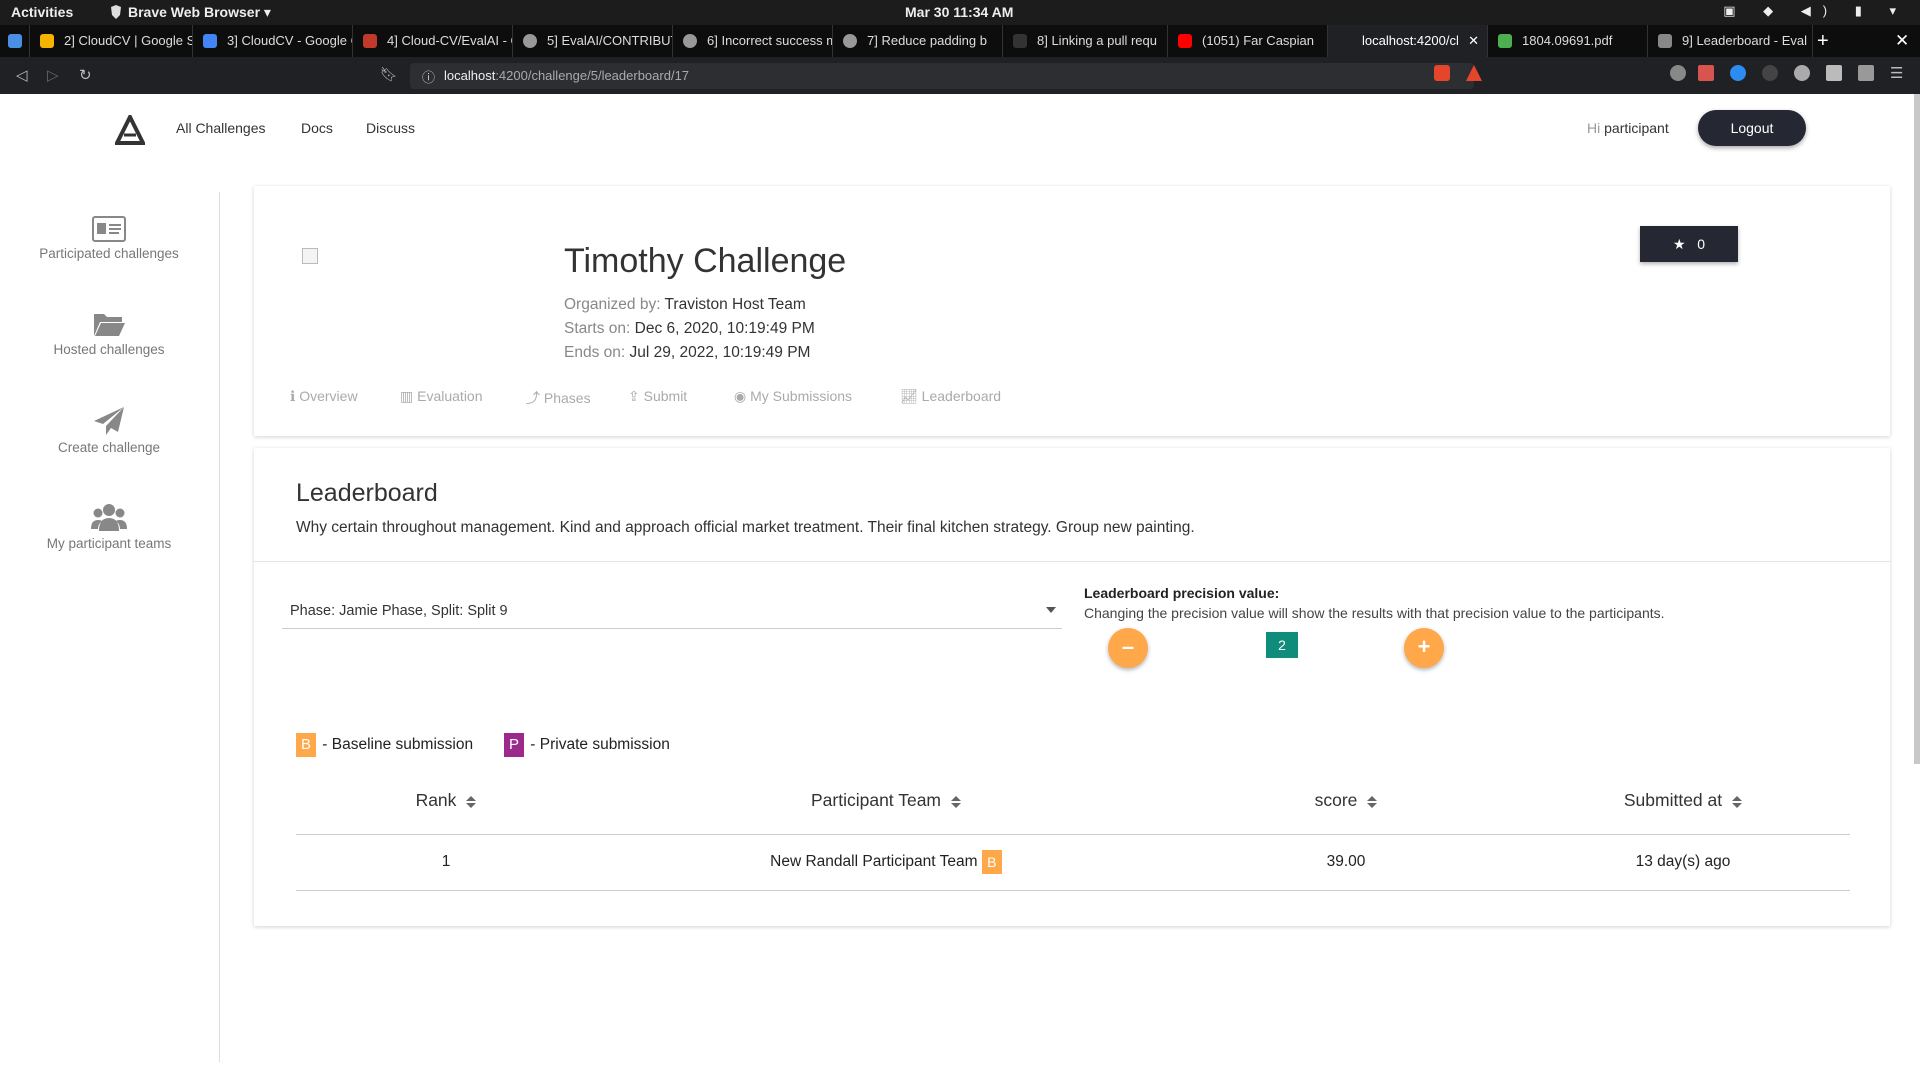 The image size is (1920, 1080). What do you see at coordinates (1442, 73) in the screenshot?
I see `brave-shields-icon` at bounding box center [1442, 73].